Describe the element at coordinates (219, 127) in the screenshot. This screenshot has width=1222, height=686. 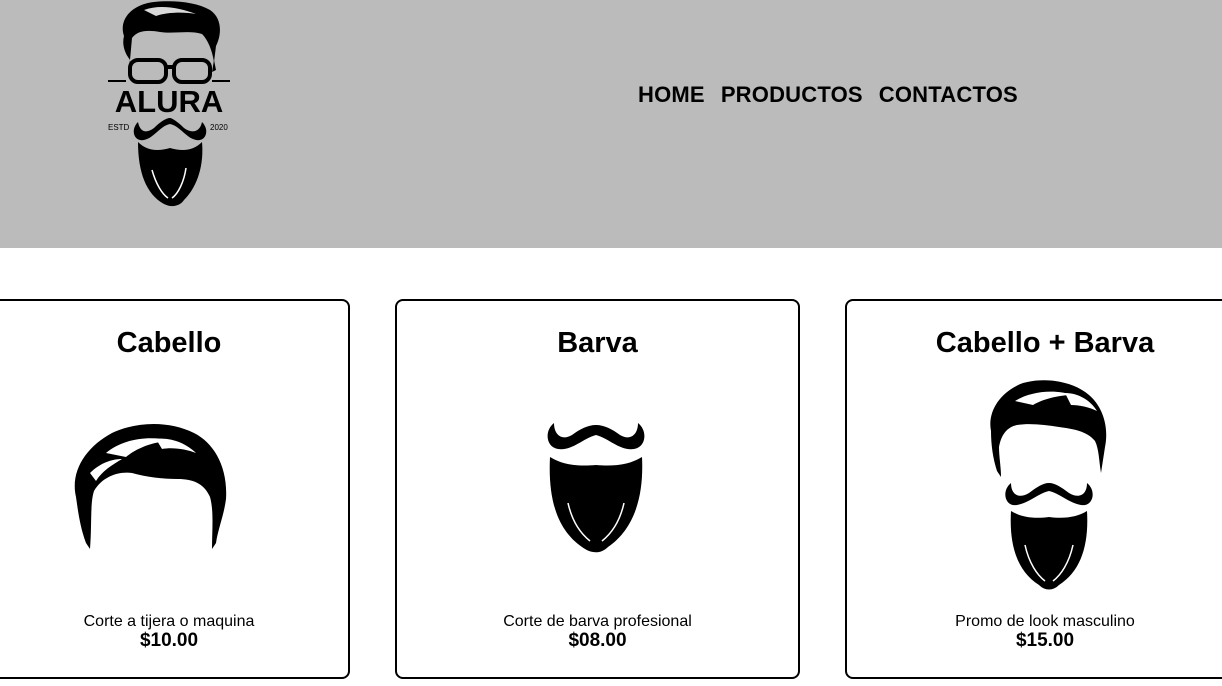
I see `logo-year-text: 2020` at that location.